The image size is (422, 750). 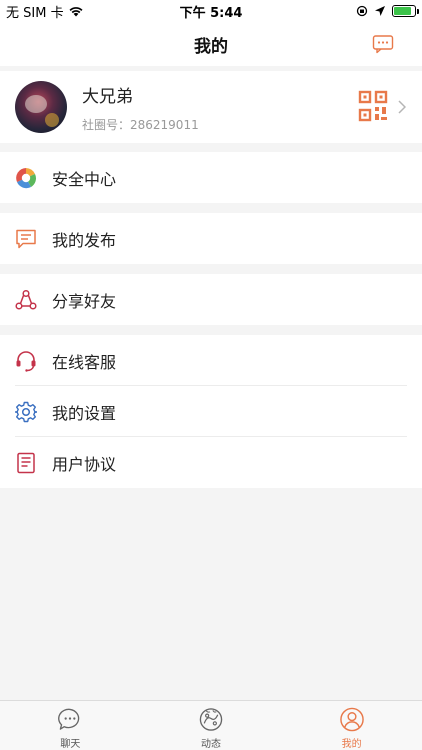 What do you see at coordinates (351, 744) in the screenshot?
I see `tab-label-profile: 我的` at bounding box center [351, 744].